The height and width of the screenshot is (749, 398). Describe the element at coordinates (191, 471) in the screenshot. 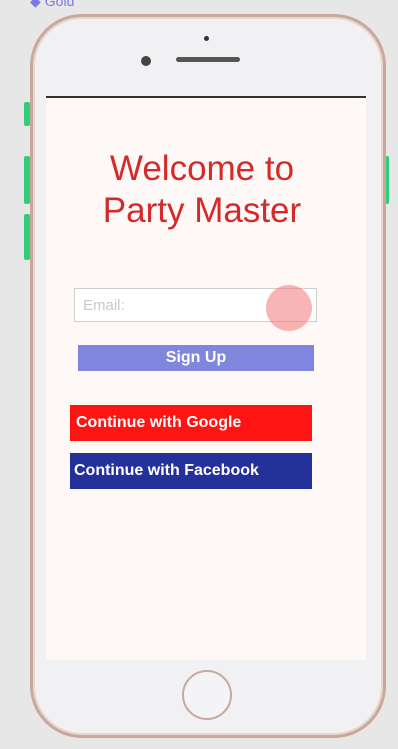

I see `continue-with-facebook-button: Continue with Facebook` at that location.